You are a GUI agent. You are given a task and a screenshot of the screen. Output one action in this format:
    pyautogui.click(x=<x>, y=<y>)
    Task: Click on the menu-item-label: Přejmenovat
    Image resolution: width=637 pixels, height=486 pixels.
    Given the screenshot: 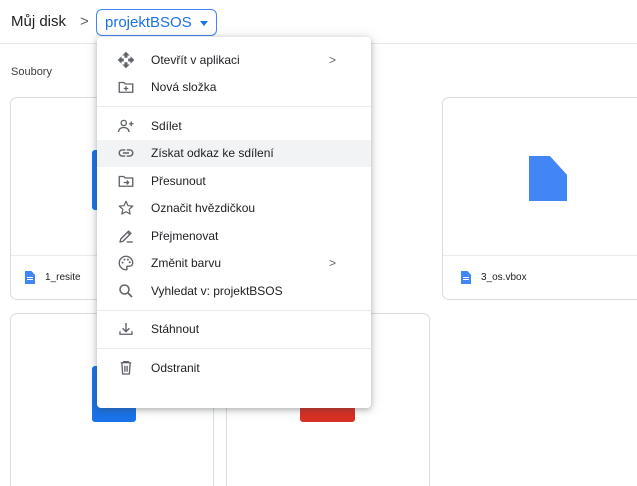 What is the action you would take?
    pyautogui.click(x=185, y=235)
    